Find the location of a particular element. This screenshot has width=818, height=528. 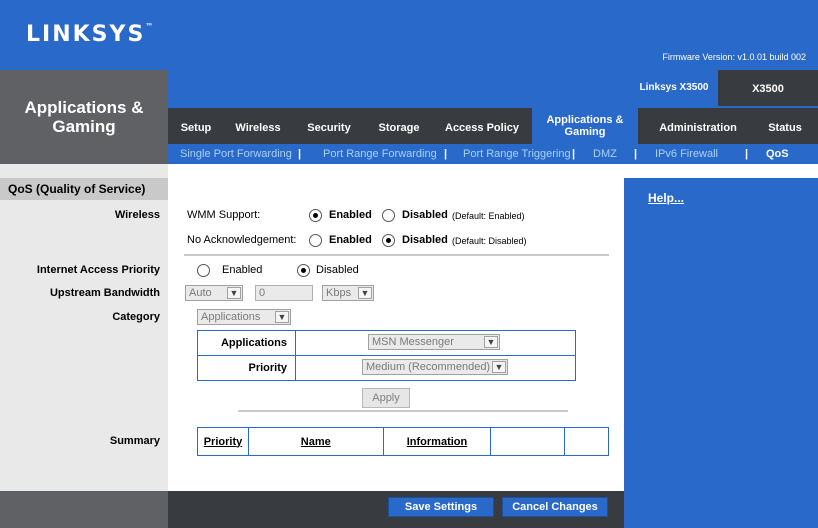

upstream-unit-select: Kbps ▼ is located at coordinates (348, 293).